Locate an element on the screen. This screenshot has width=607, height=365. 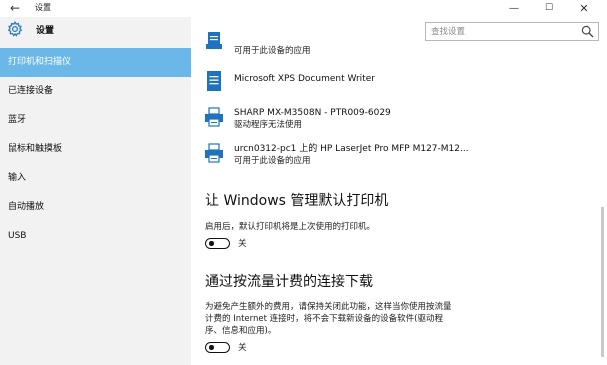
gear-icon is located at coordinates (15, 29).